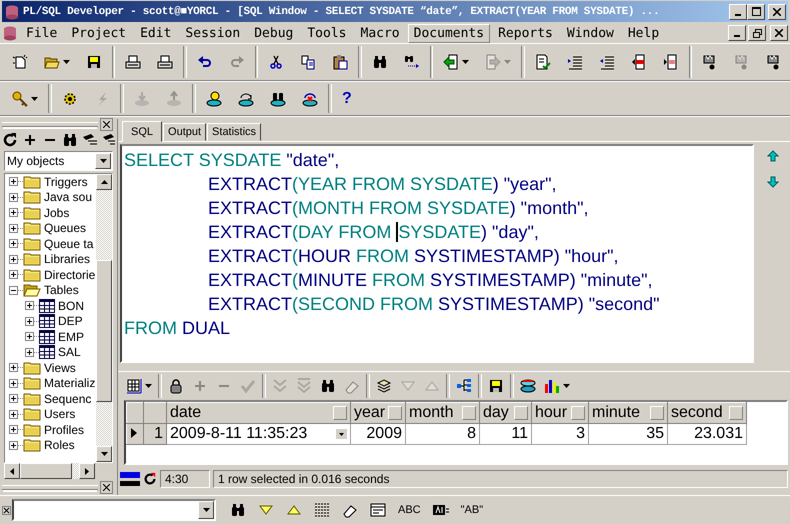 Image resolution: width=790 pixels, height=524 pixels. What do you see at coordinates (69, 305) in the screenshot?
I see `tree-item: BON` at bounding box center [69, 305].